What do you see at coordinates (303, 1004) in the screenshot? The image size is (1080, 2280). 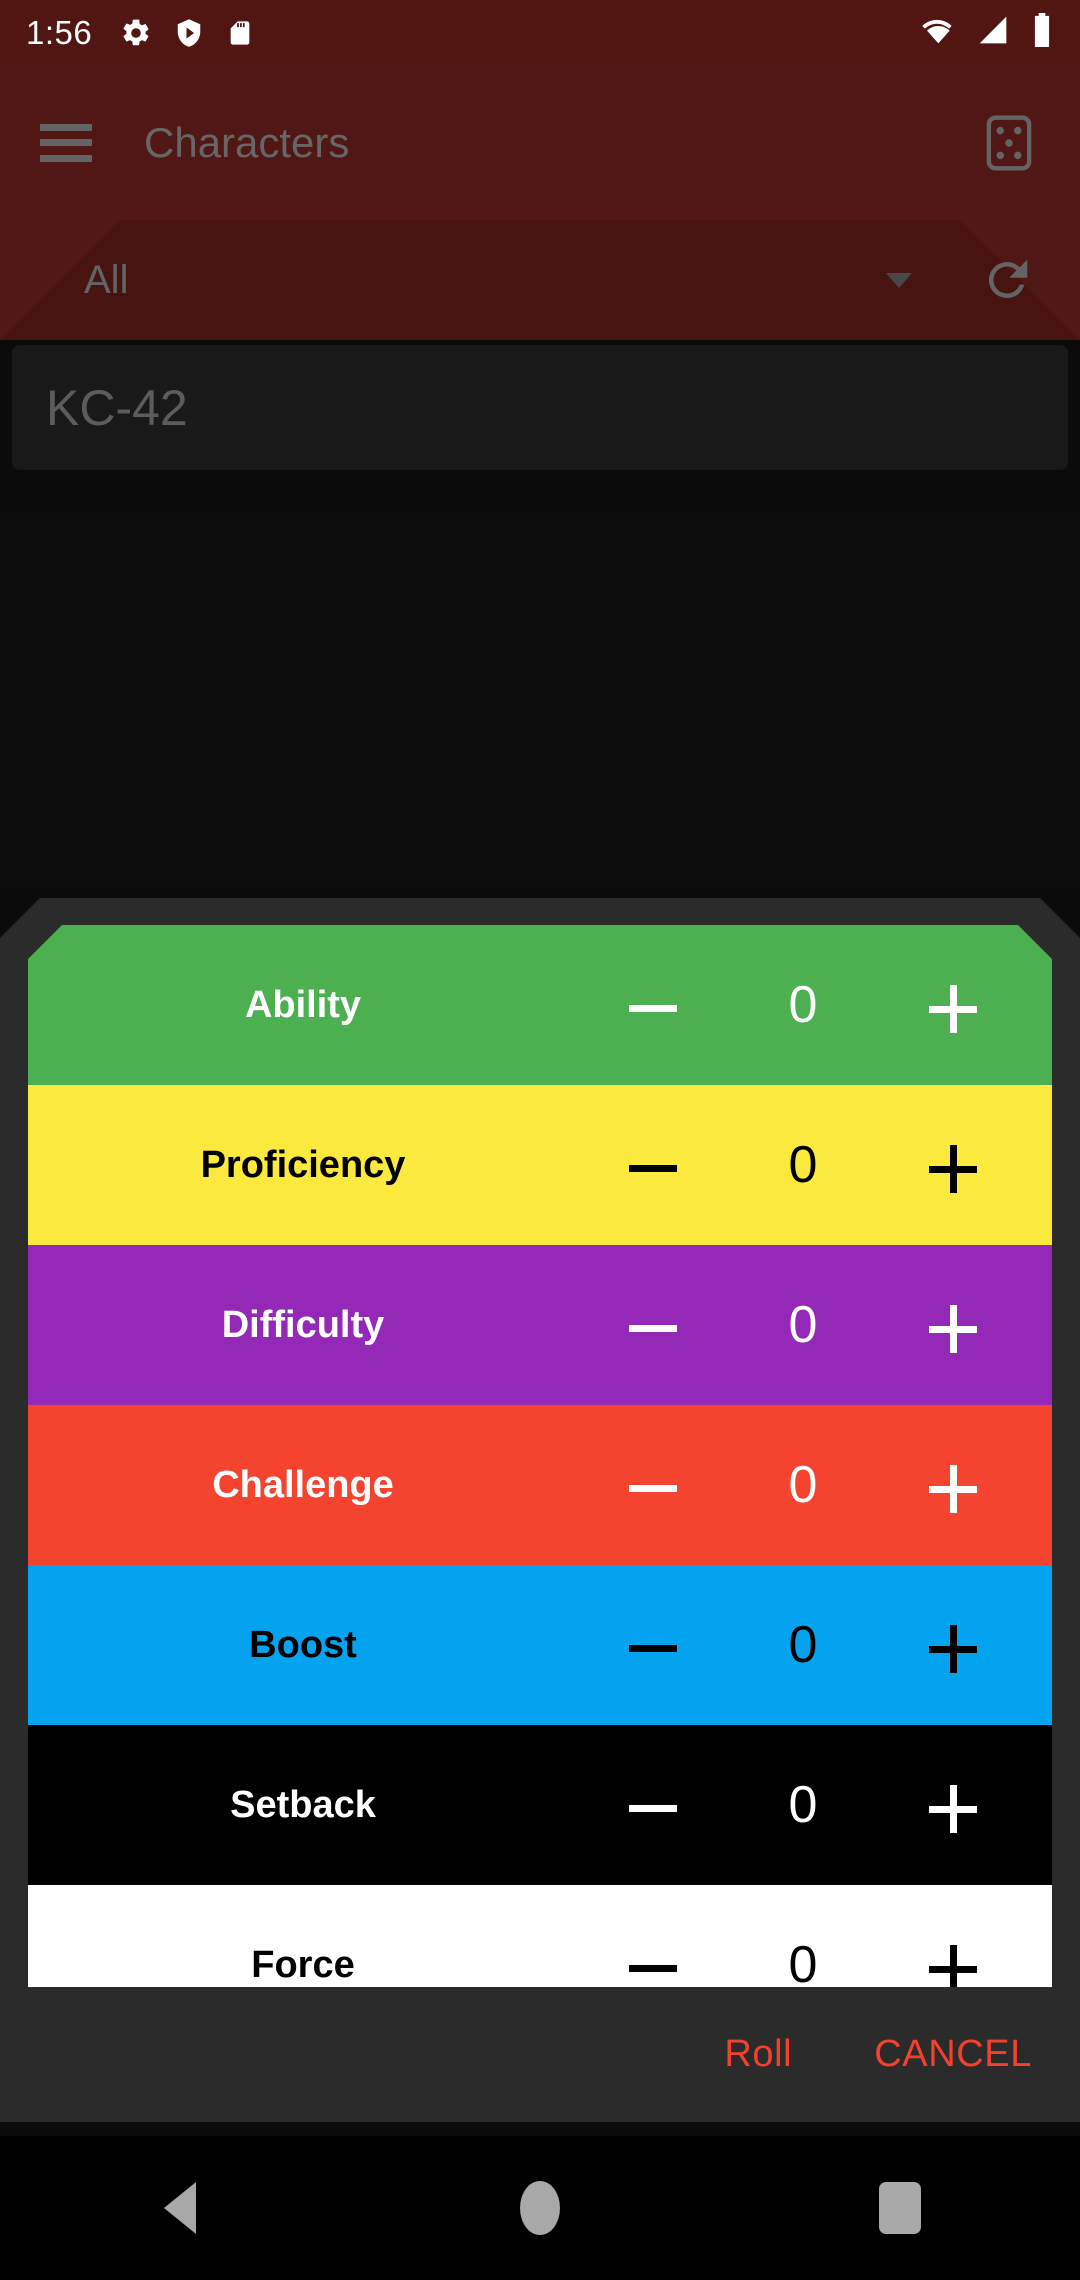 I see `die-label: Ability` at bounding box center [303, 1004].